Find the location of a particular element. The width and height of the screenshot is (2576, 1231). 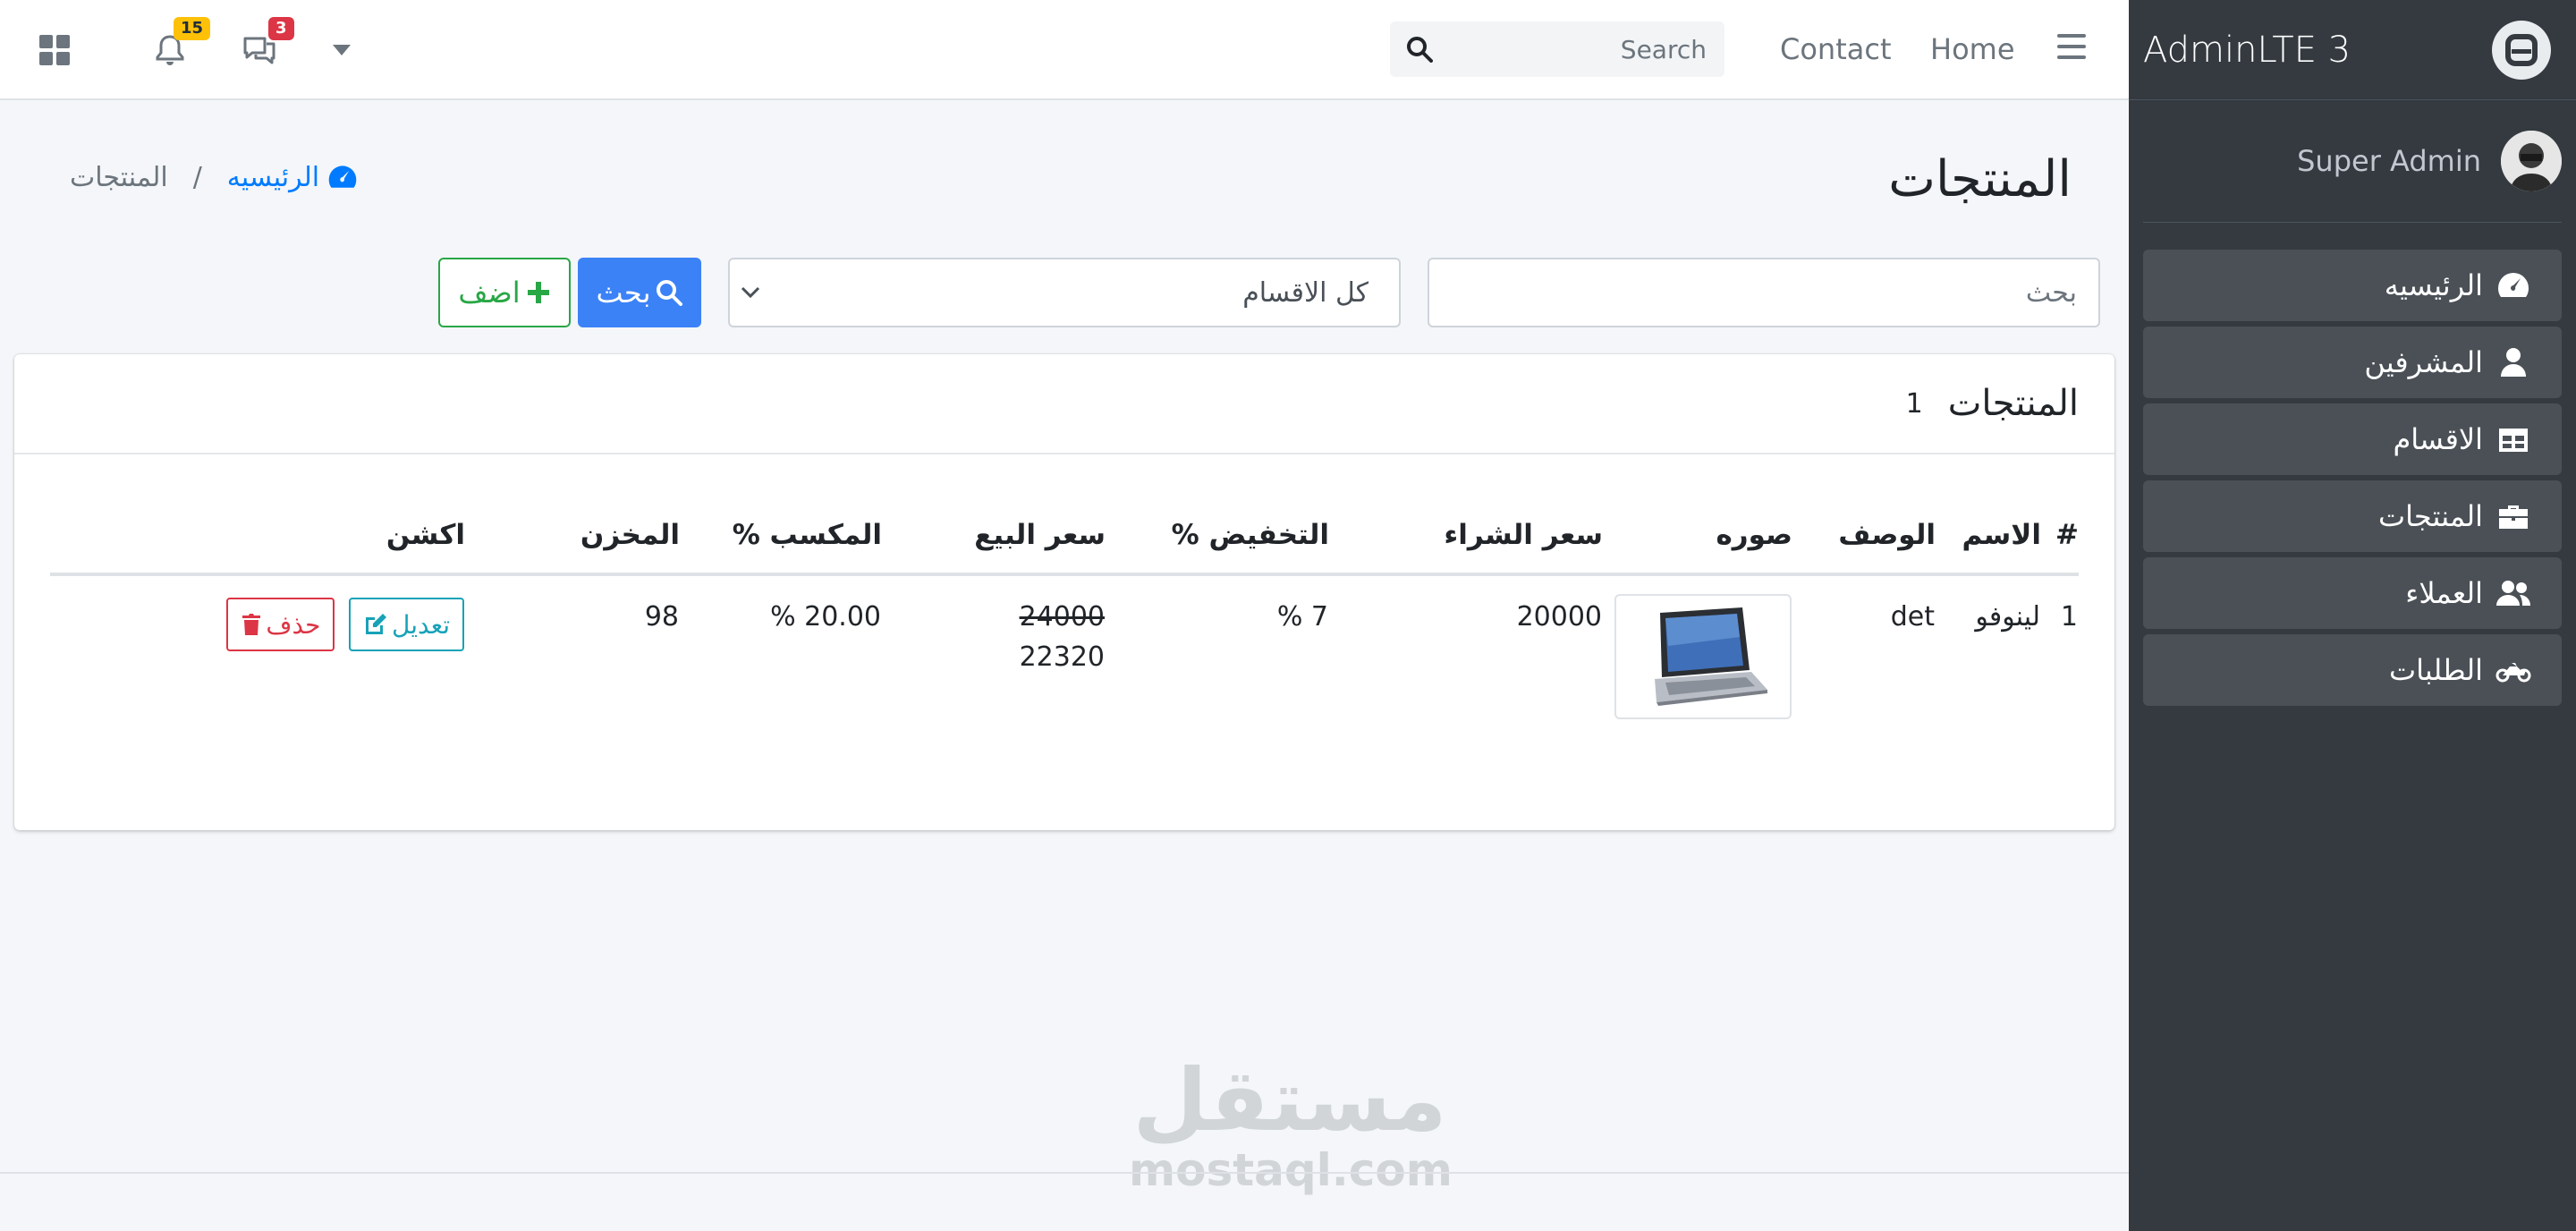

old-sale-price: 24000 is located at coordinates (1062, 616).